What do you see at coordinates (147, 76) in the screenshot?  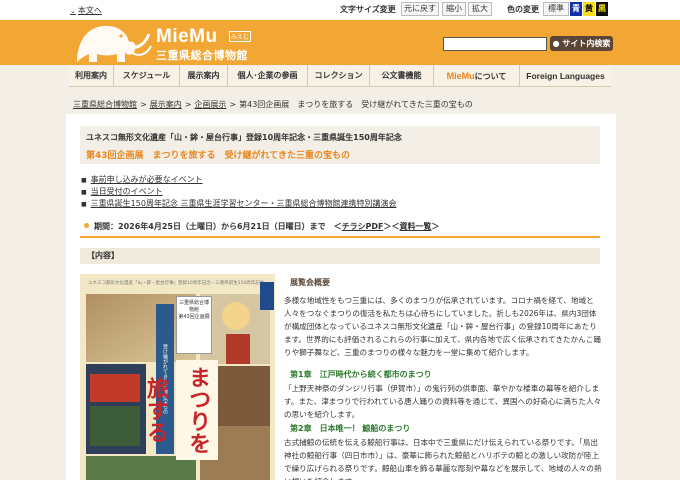 I see `nav-item-schedule: スケジュール` at bounding box center [147, 76].